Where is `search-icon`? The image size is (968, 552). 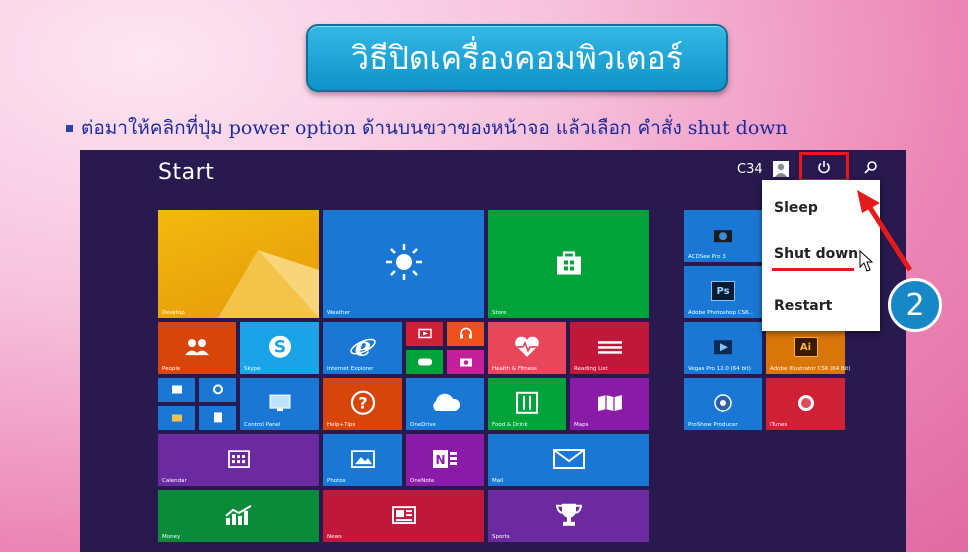 search-icon is located at coordinates (871, 168).